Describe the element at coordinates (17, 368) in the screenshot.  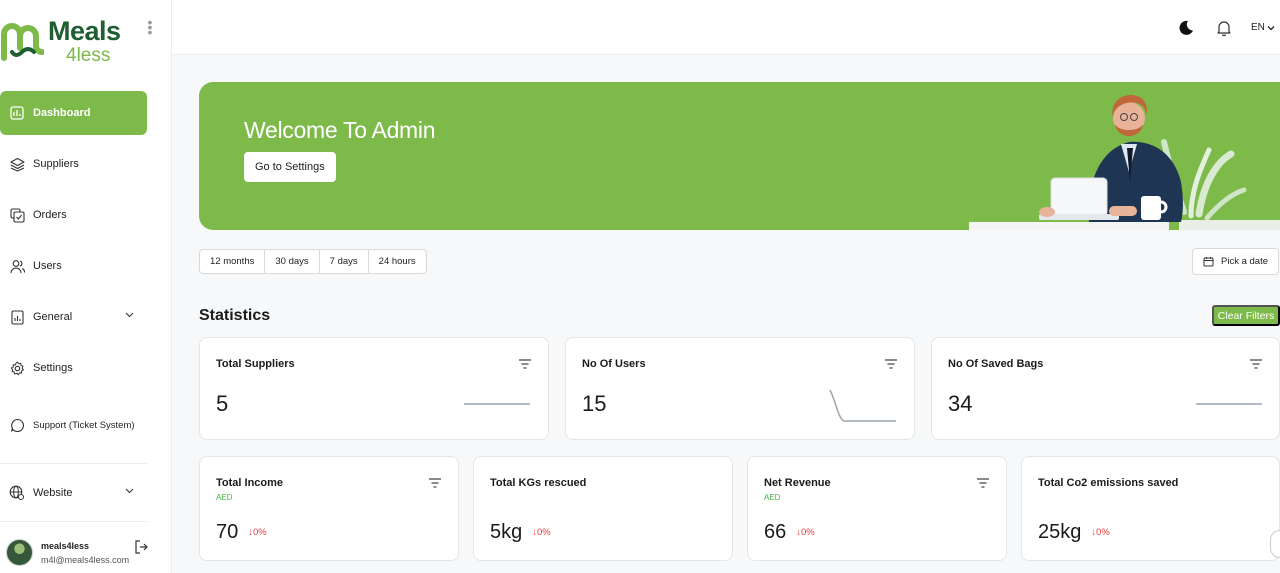
I see `gear-icon` at that location.